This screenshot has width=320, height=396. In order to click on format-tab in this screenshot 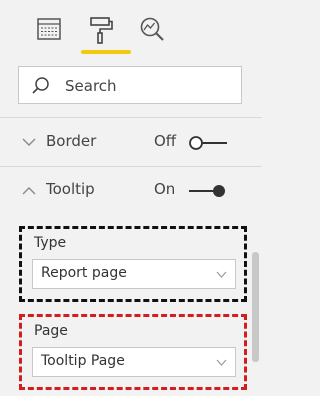, I will do `click(104, 31)`.